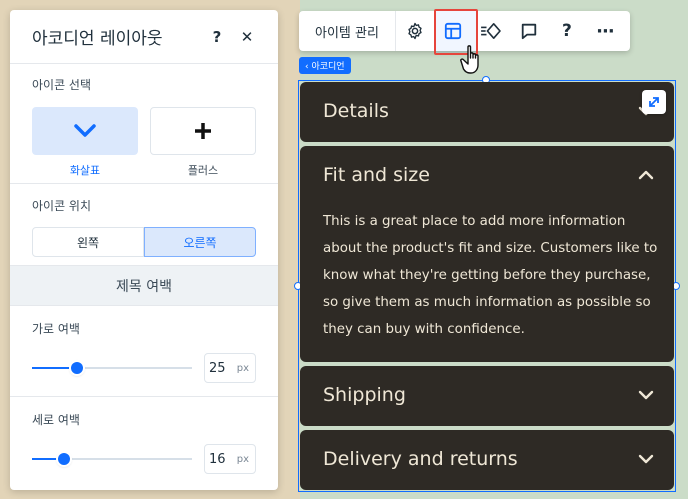  Describe the element at coordinates (97, 39) in the screenshot. I see `panel-title: 아코디언 레이아웃` at that location.